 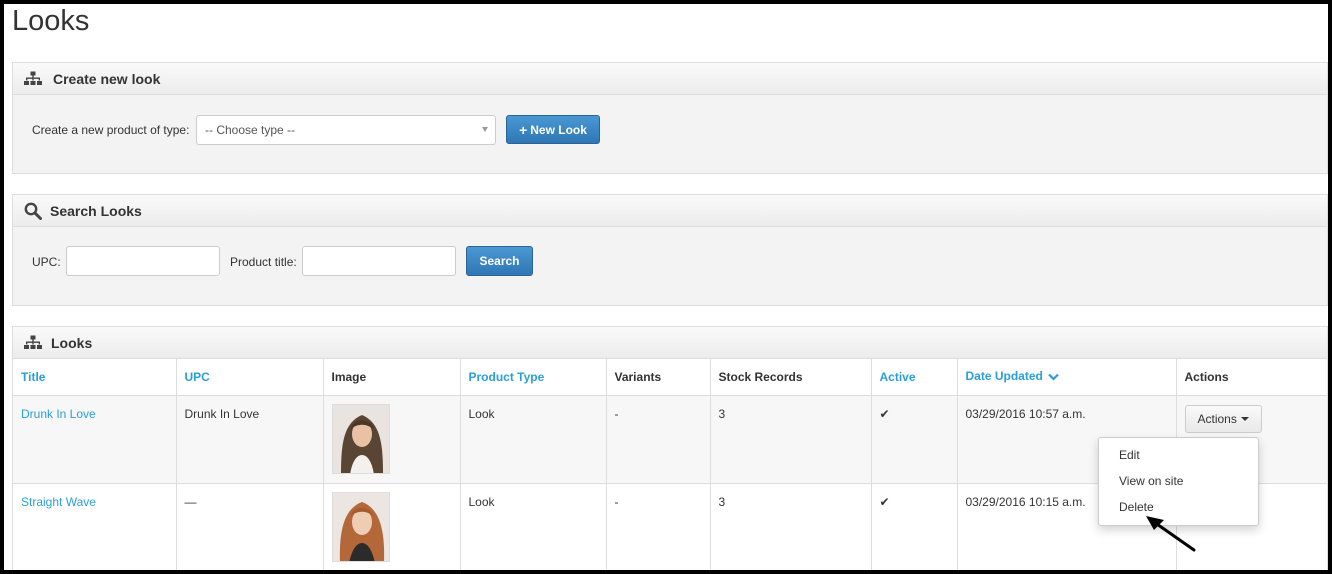 I want to click on annotation-arrow-icon, so click(x=1171, y=534).